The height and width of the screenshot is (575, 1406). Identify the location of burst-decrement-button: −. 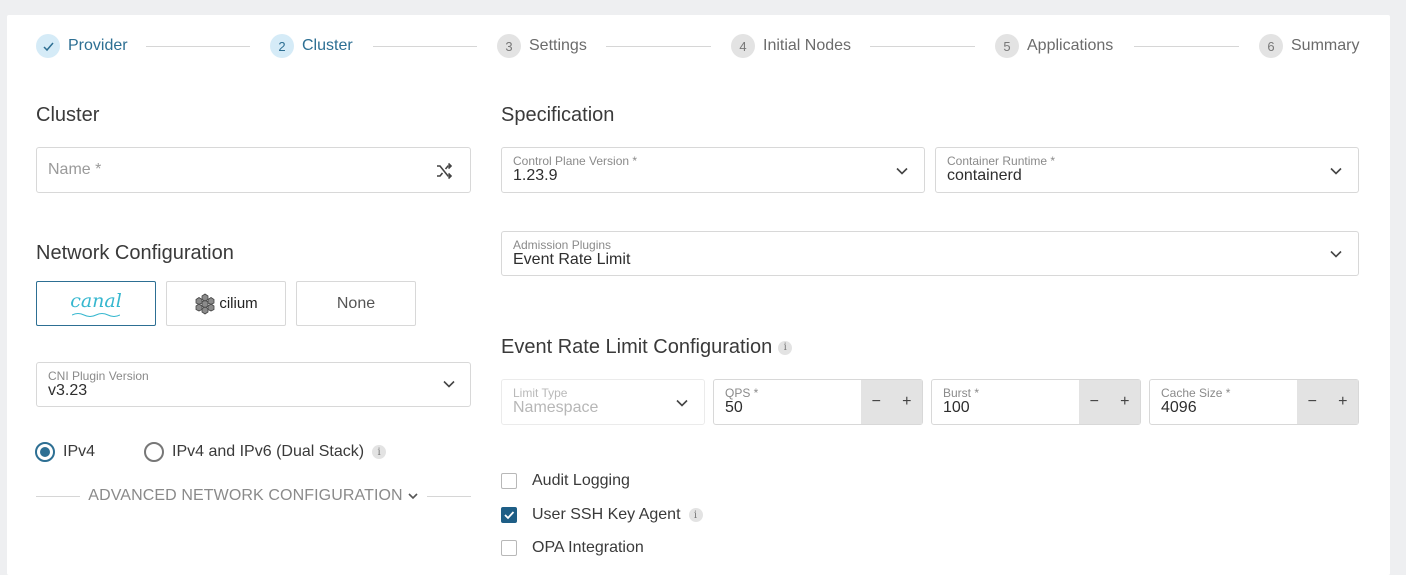
(1094, 402).